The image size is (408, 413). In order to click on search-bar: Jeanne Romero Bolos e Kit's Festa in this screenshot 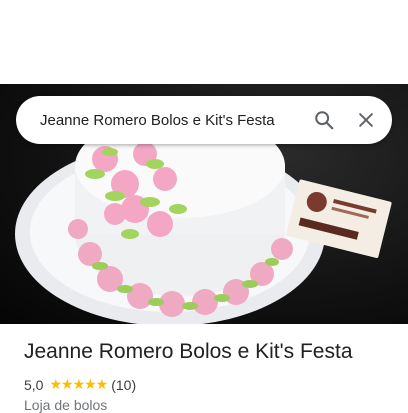, I will do `click(204, 120)`.